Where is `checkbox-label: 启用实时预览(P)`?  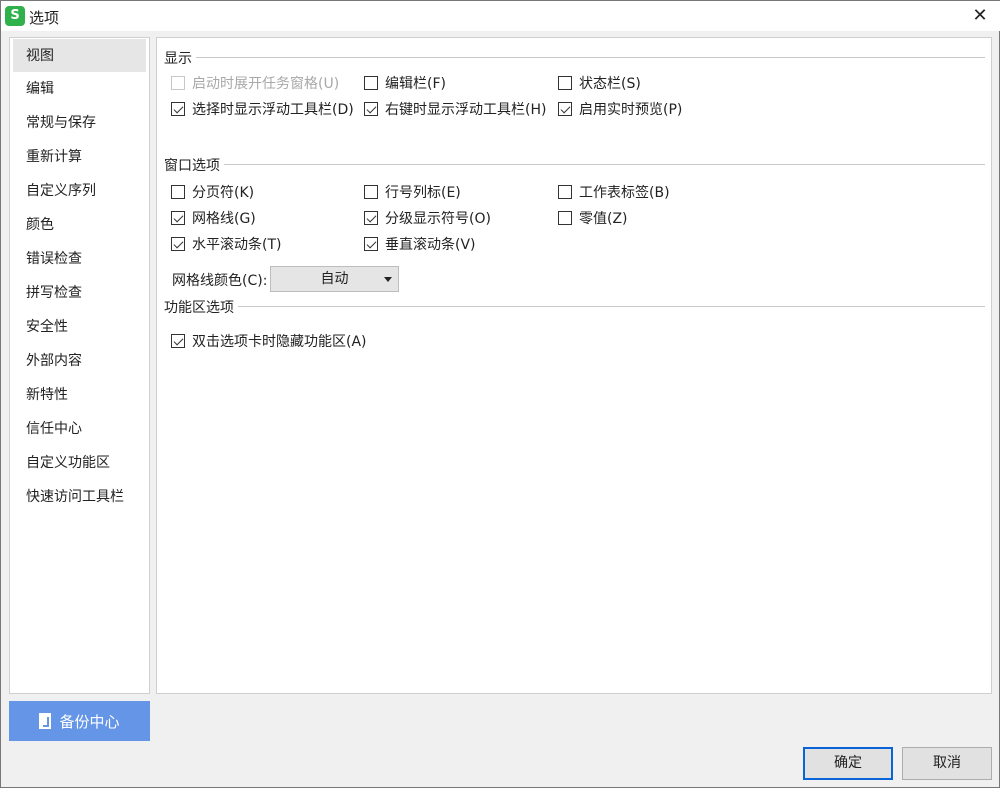 checkbox-label: 启用实时预览(P) is located at coordinates (631, 110).